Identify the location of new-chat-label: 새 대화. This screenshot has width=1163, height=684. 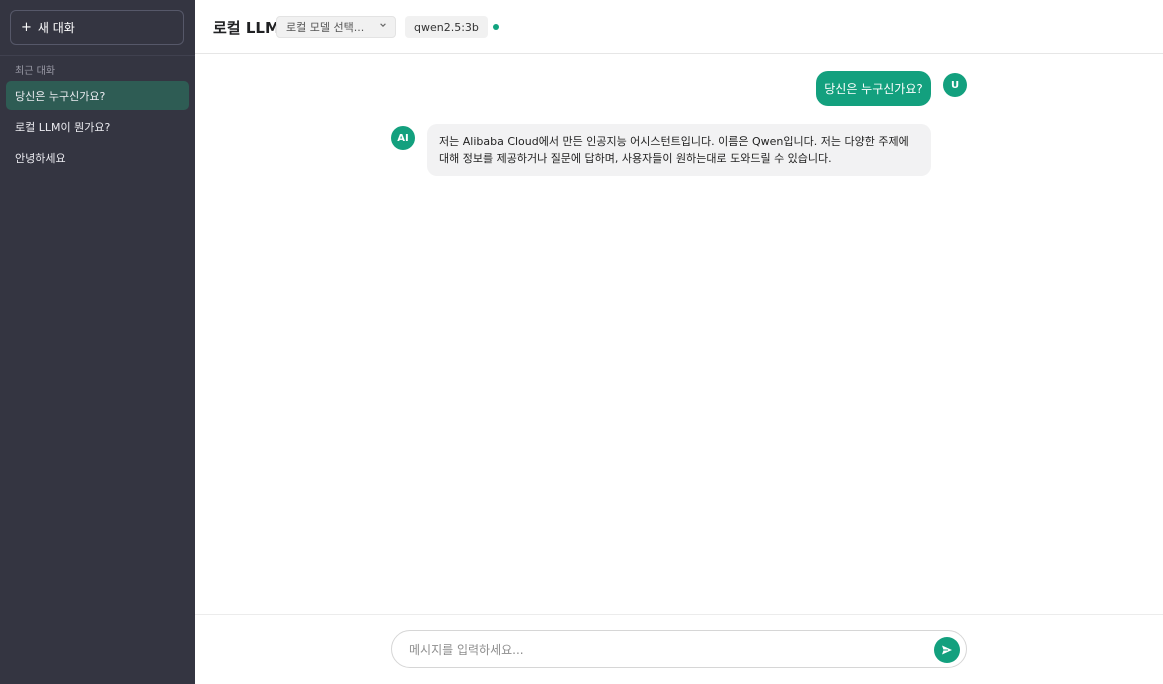
(56, 28).